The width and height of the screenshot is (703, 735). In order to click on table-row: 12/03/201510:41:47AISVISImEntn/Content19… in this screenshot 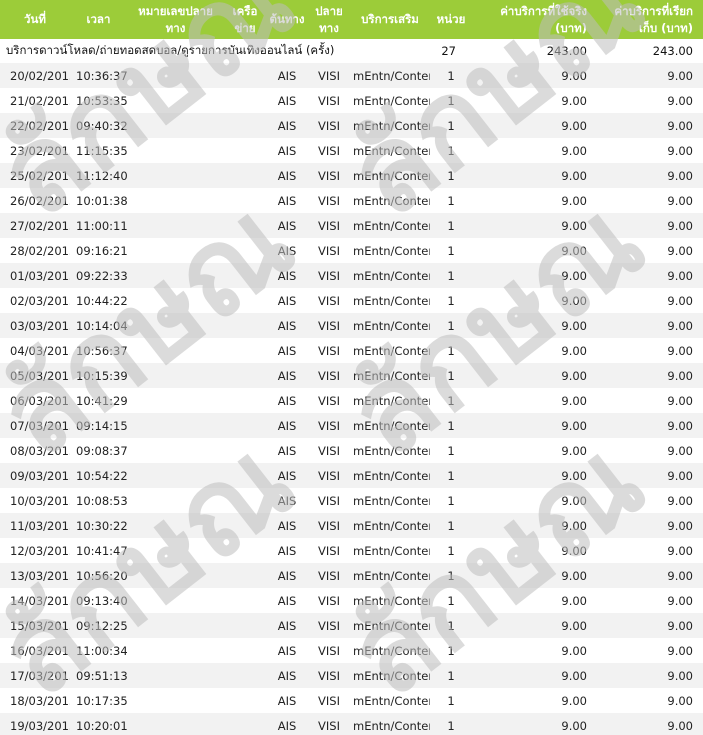, I will do `click(351, 550)`.